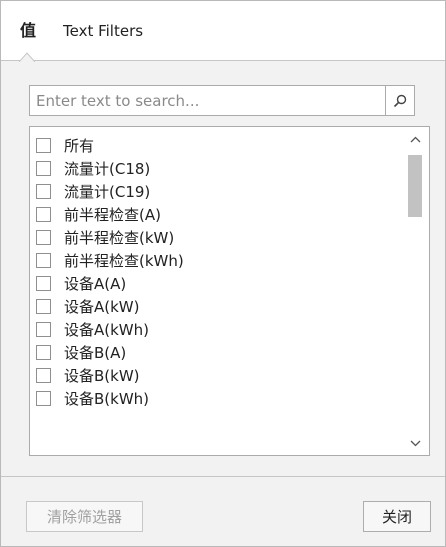 The image size is (446, 547). I want to click on list-item: 设备B(kWh), so click(214, 398).